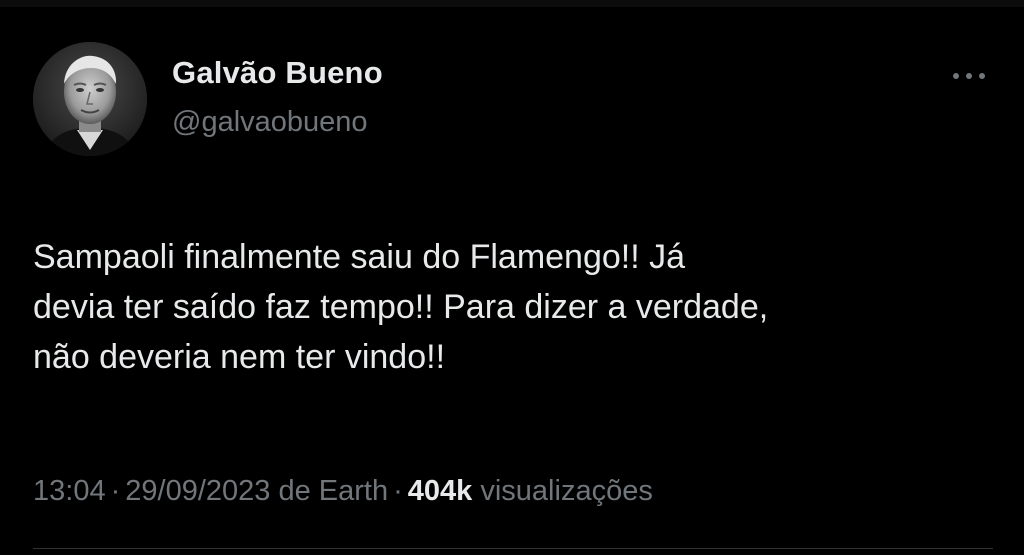 This screenshot has width=1024, height=555. I want to click on avatar, so click(90, 99).